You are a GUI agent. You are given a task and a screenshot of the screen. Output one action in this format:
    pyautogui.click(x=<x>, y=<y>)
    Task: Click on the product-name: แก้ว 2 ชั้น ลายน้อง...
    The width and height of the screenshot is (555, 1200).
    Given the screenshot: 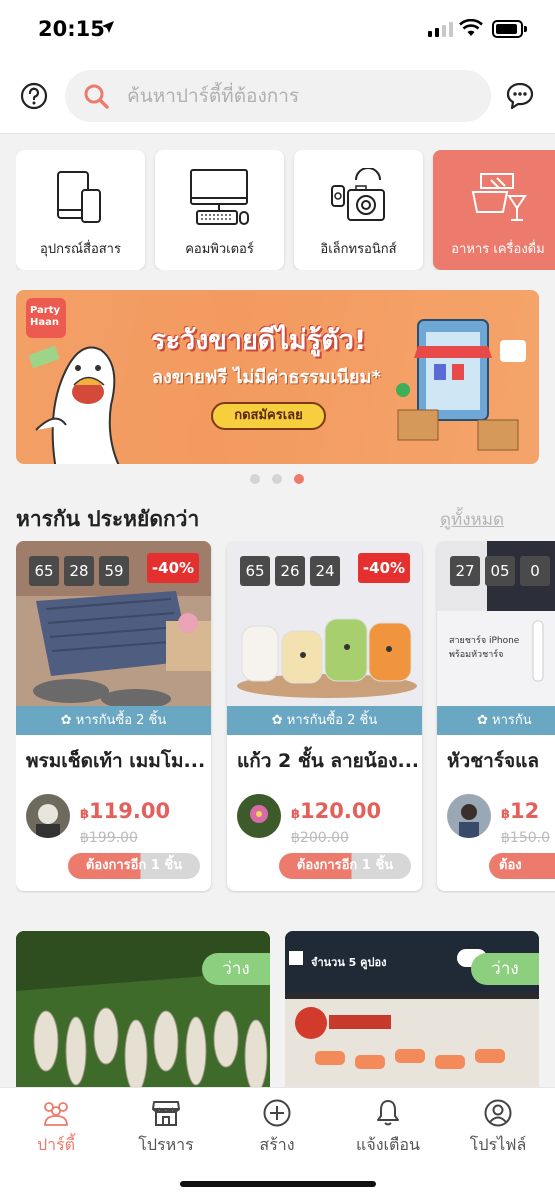 What is the action you would take?
    pyautogui.click(x=327, y=761)
    